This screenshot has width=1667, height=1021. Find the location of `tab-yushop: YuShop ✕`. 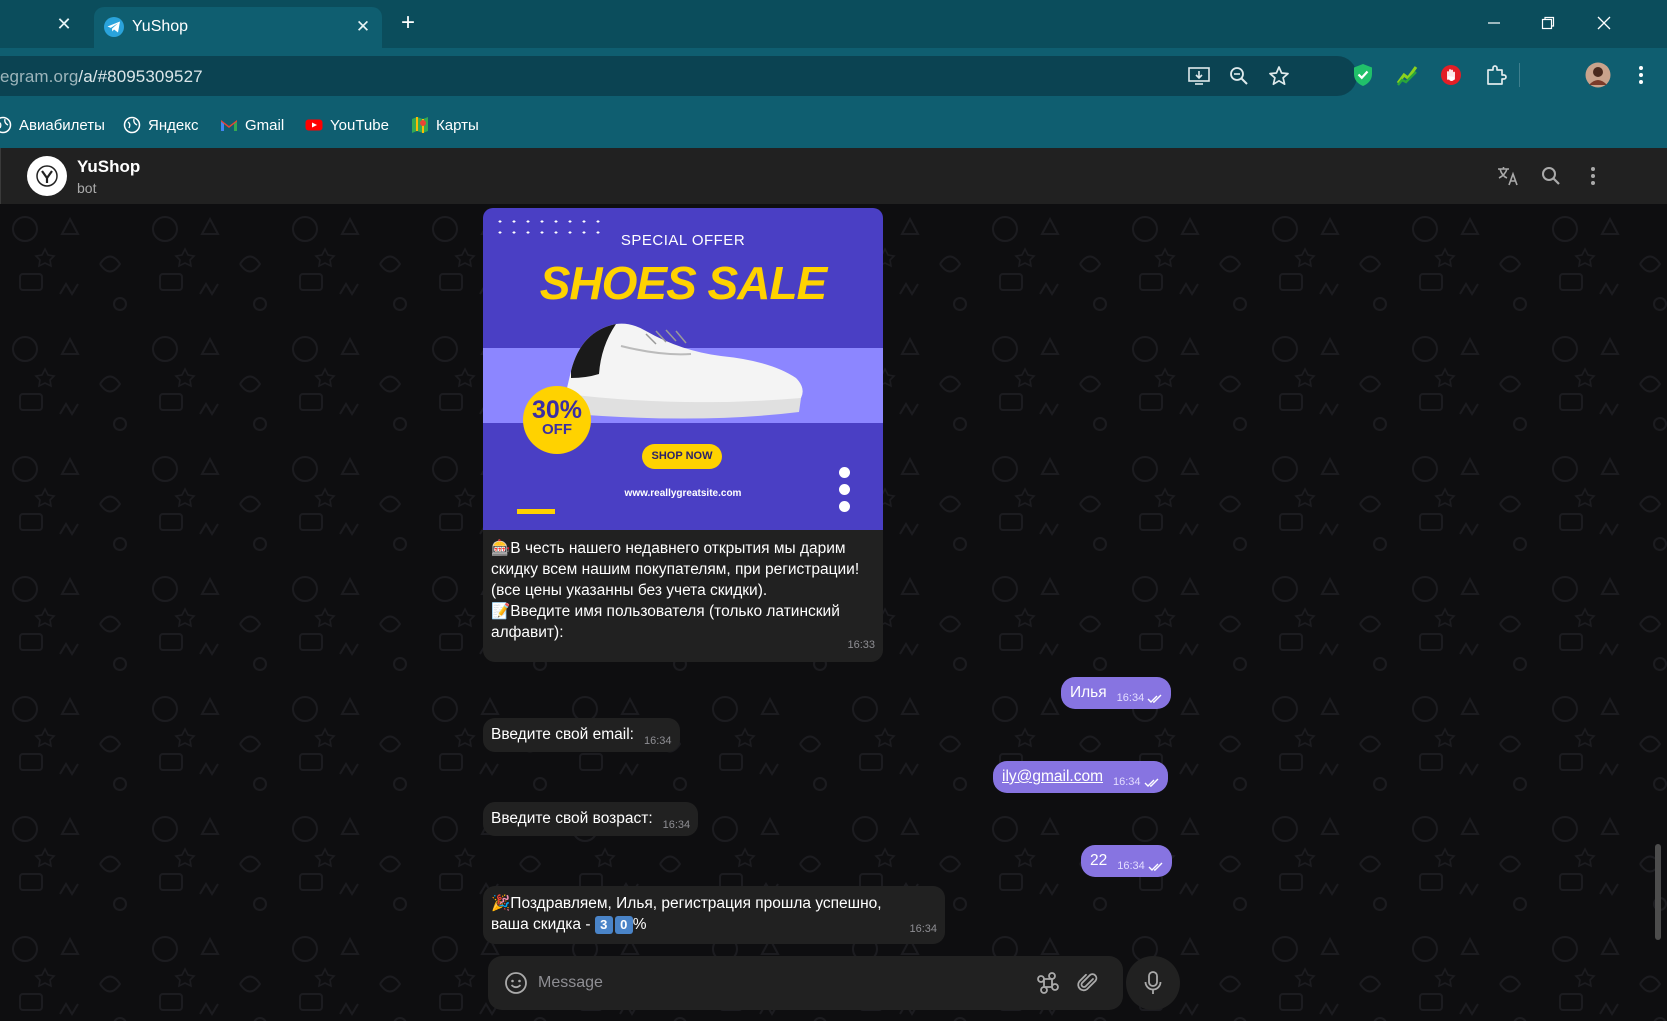

tab-yushop: YuShop ✕ is located at coordinates (238, 27).